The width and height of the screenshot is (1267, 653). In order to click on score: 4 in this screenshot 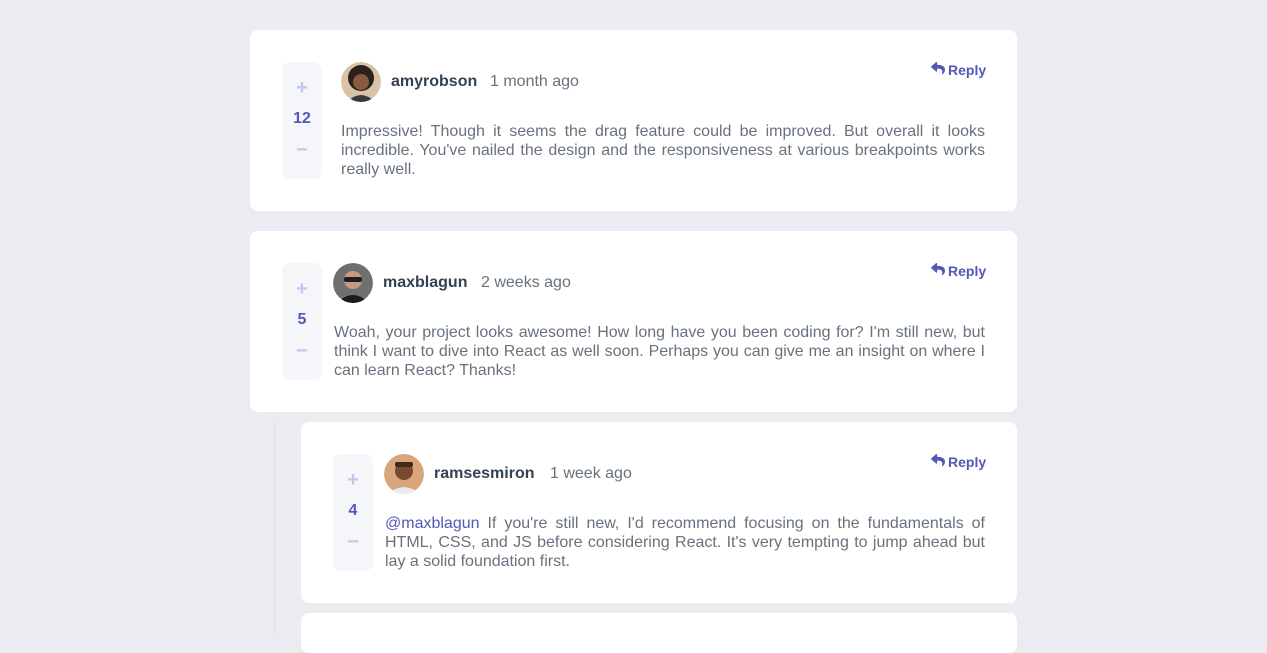, I will do `click(353, 510)`.